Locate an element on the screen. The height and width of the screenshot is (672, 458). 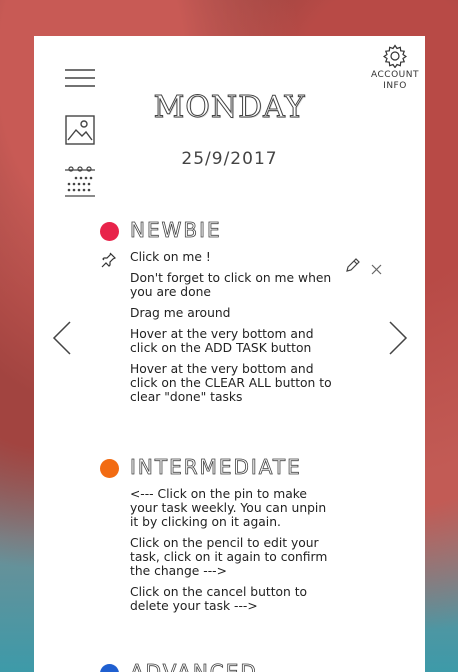
gear-icon is located at coordinates (395, 56).